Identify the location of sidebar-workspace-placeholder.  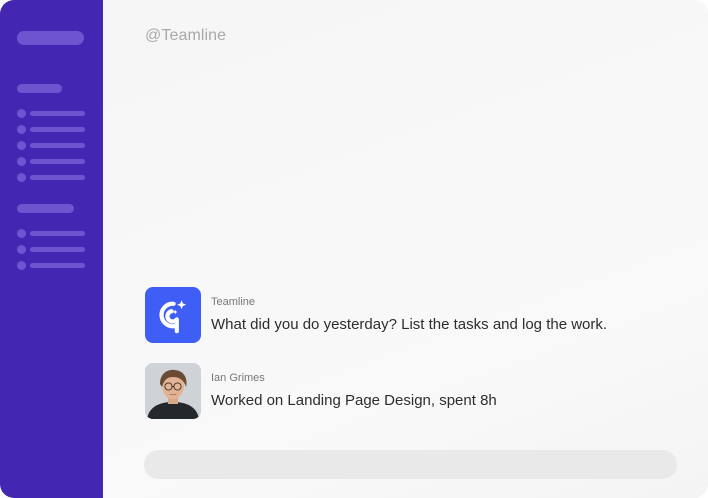
(50, 38).